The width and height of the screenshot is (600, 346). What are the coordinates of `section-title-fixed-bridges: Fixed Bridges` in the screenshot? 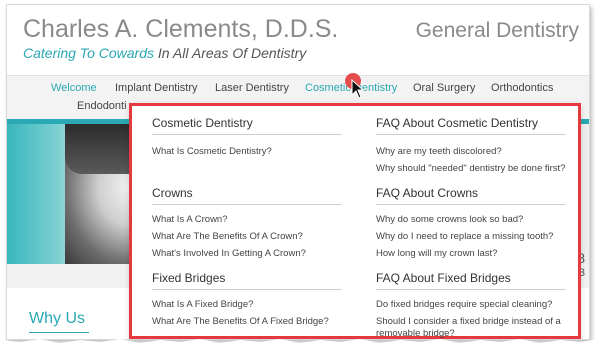 It's located at (188, 278).